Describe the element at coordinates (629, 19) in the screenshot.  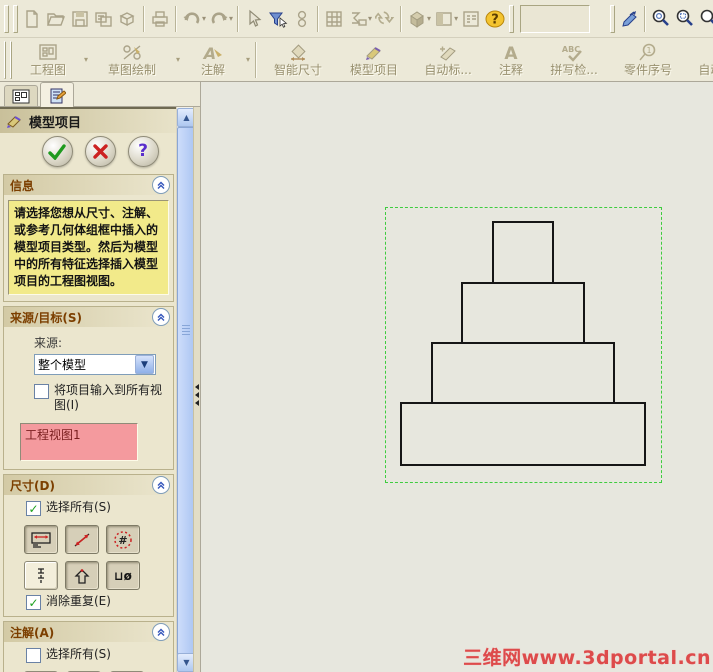
I see `view-orientation-button` at that location.